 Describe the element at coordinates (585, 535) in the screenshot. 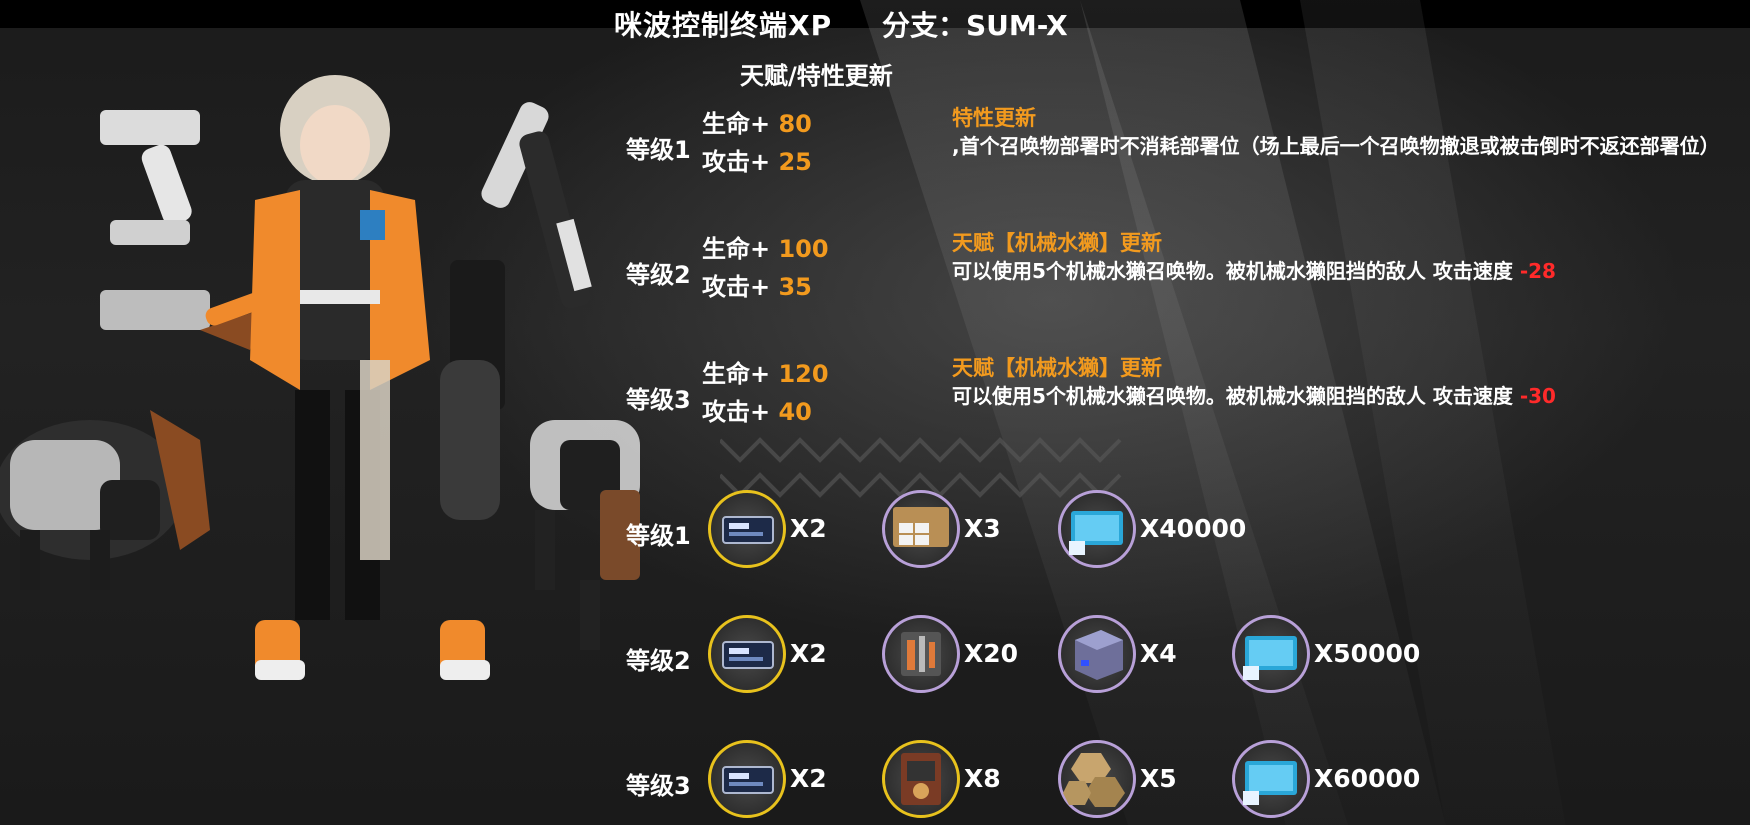

I see `robot-dog-right` at that location.